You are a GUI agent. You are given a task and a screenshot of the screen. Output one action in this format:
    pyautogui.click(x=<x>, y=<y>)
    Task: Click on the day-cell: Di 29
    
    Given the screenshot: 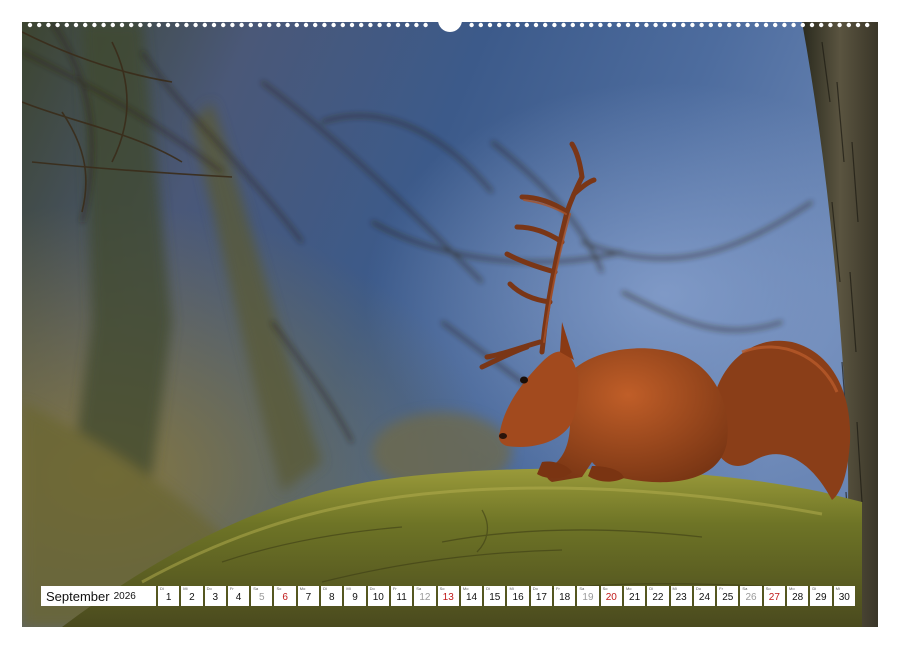 What is the action you would take?
    pyautogui.click(x=821, y=596)
    